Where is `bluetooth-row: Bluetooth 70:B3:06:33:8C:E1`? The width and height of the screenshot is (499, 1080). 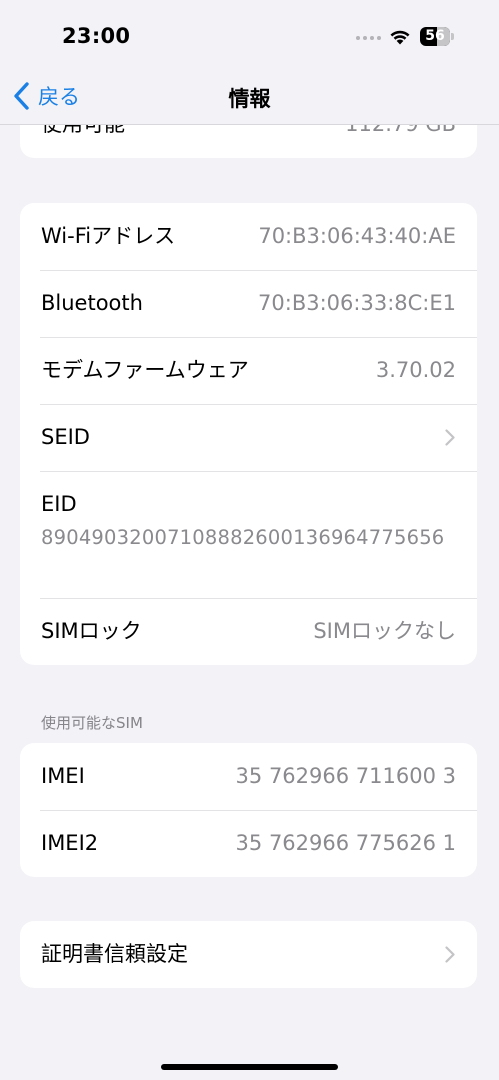
bluetooth-row: Bluetooth 70:B3:06:33:8C:E1 is located at coordinates (248, 303).